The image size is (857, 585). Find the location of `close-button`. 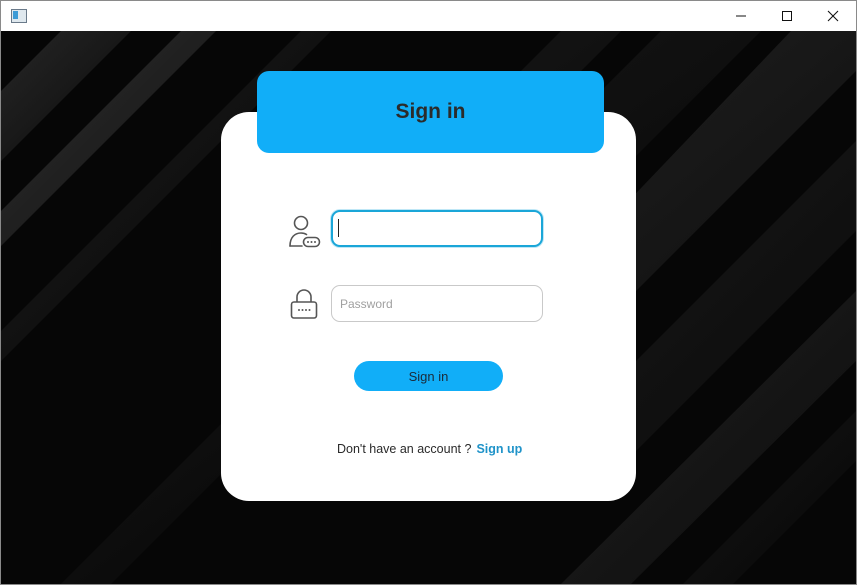

close-button is located at coordinates (833, 16).